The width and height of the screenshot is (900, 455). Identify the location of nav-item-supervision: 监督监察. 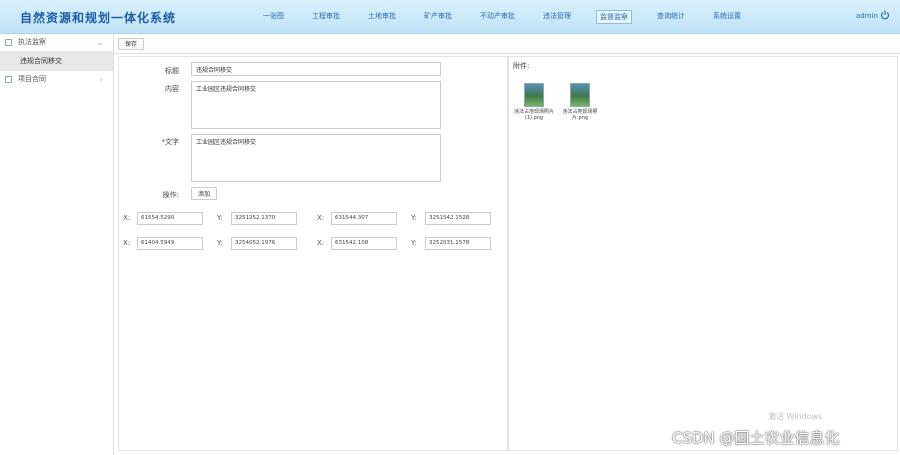
(614, 17).